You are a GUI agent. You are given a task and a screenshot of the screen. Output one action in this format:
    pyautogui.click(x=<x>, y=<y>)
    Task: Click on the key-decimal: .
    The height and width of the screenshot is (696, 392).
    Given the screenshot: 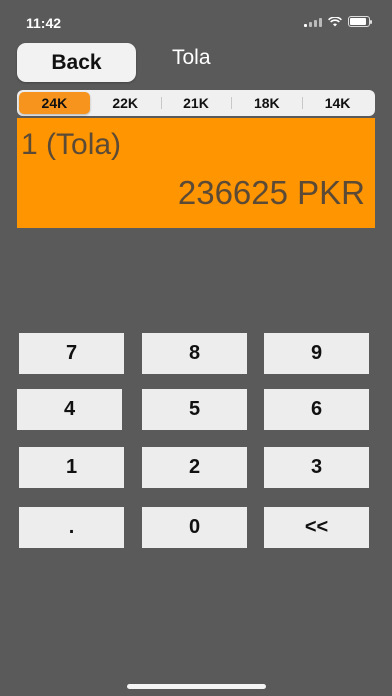 What is the action you would take?
    pyautogui.click(x=71, y=527)
    